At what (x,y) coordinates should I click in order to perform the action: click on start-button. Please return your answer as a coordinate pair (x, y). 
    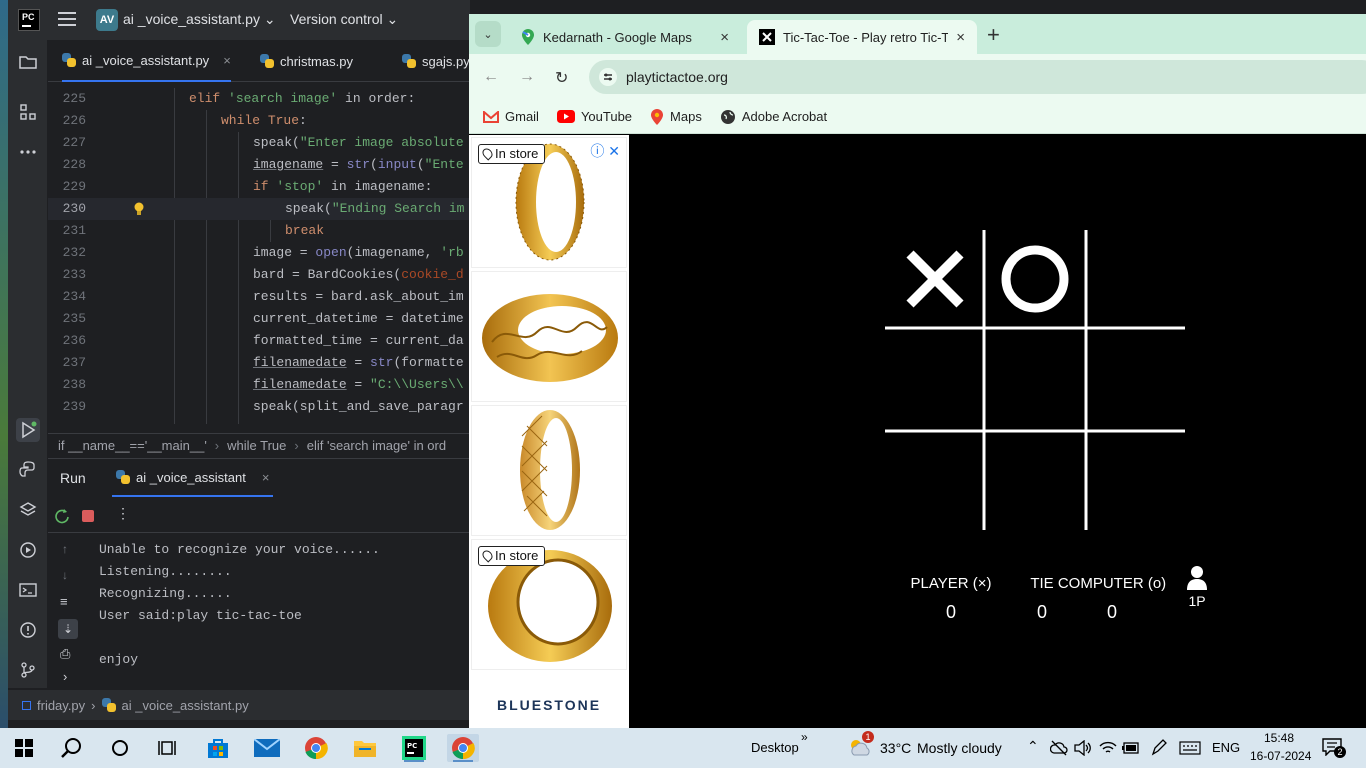
    Looking at the image, I should click on (24, 748).